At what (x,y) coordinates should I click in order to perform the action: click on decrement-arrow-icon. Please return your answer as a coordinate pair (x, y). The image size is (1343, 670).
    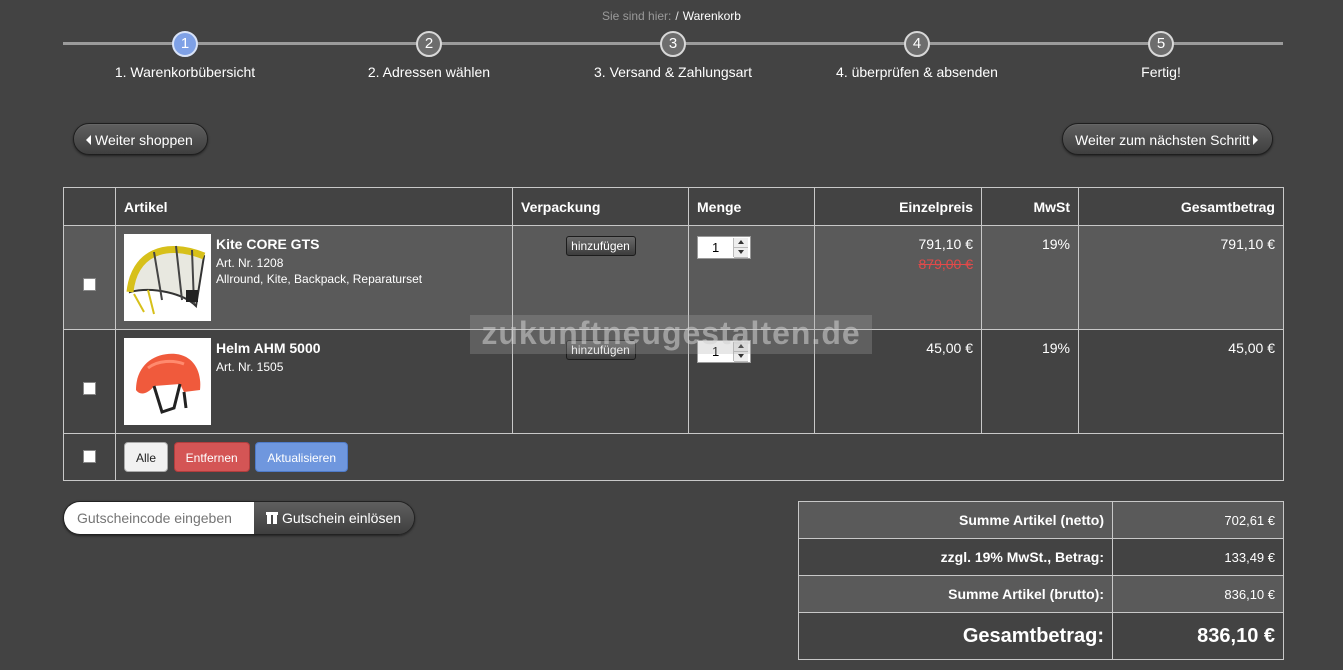
    Looking at the image, I should click on (741, 253).